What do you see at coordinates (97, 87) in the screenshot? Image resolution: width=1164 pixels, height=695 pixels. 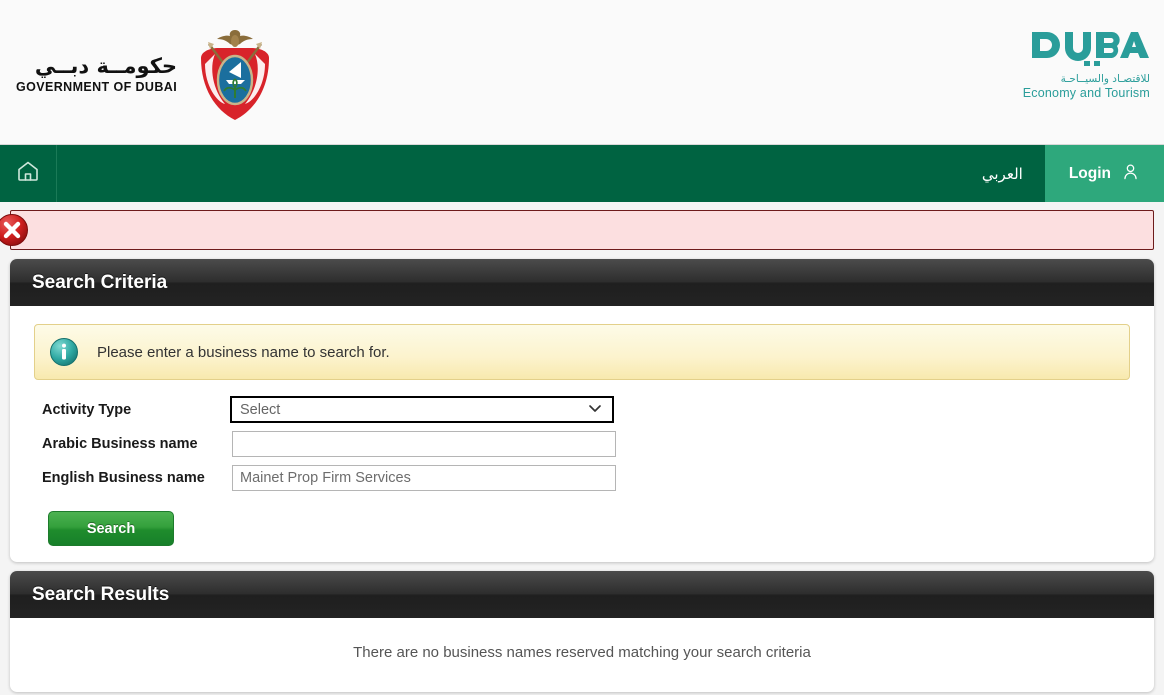 I see `gov-logo-english: GOVERNMENT OF DUBAI` at bounding box center [97, 87].